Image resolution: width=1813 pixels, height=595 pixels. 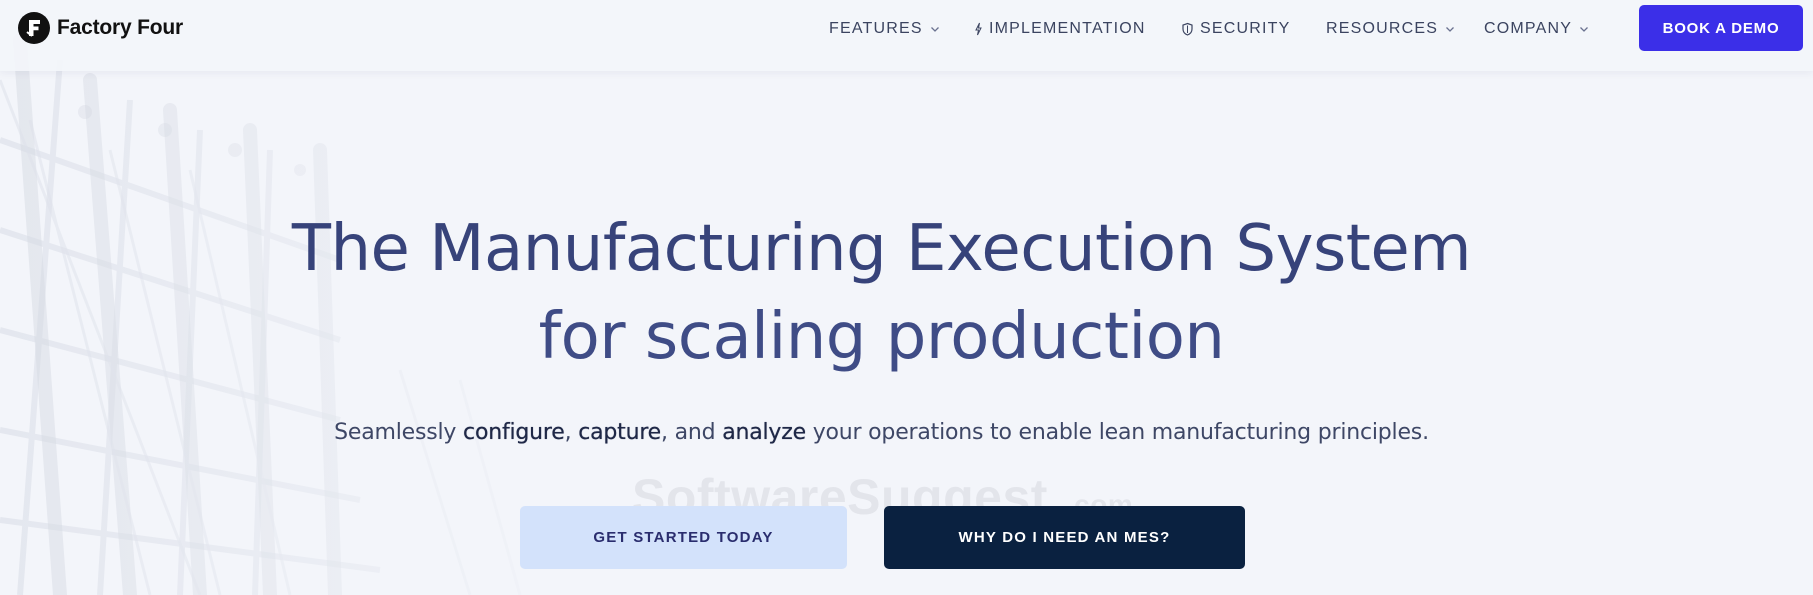 I want to click on subtitle-text: , and, so click(x=692, y=432).